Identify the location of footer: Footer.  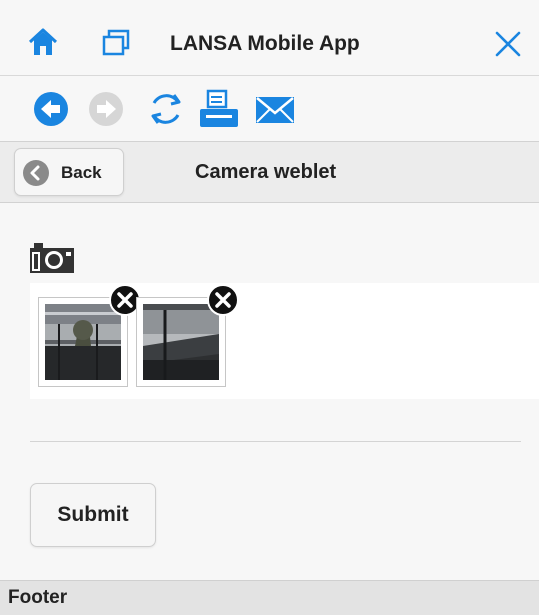
(269, 597).